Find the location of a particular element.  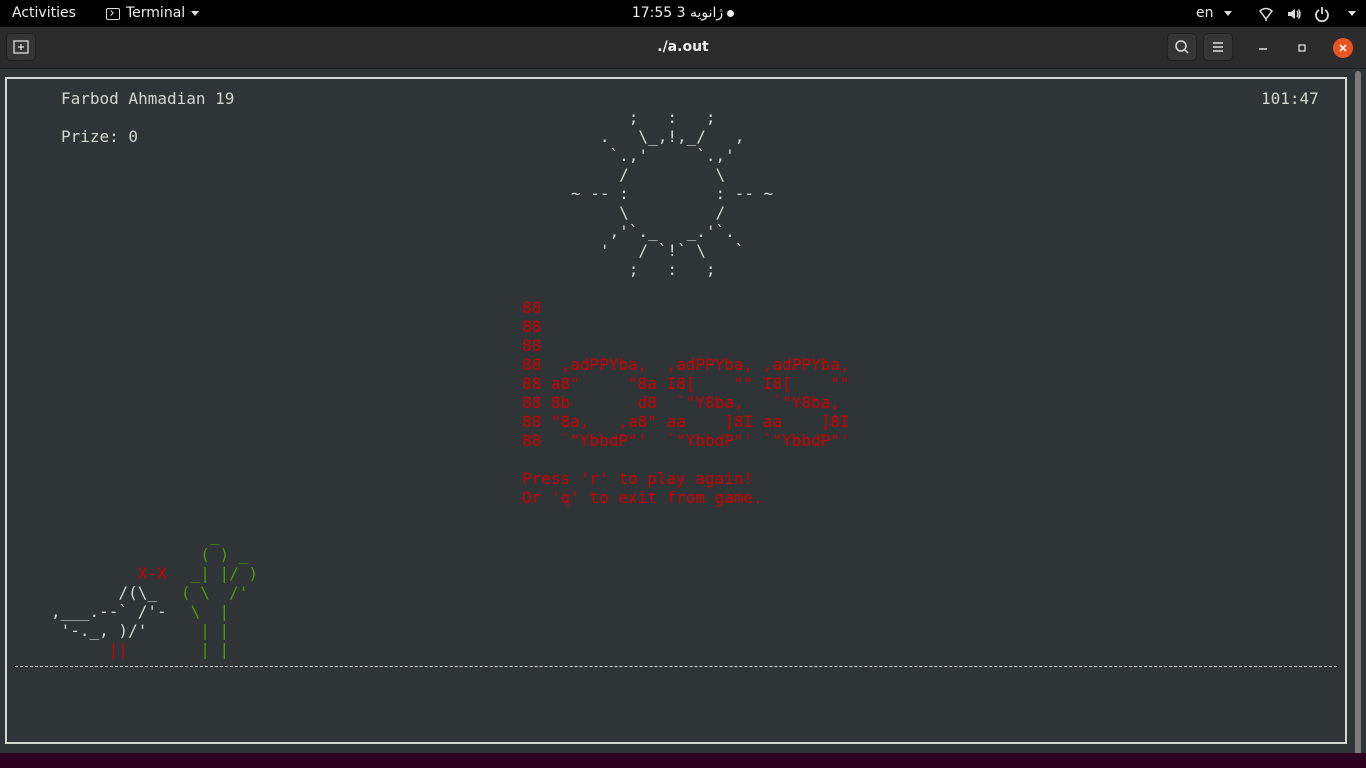

ascii-dinosaur: X-X /(\_ ,___.--` /'- '-._, )/' || is located at coordinates (109, 592).